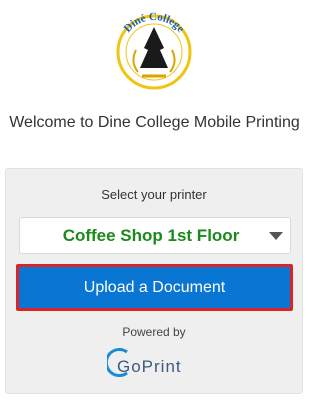 The width and height of the screenshot is (320, 400). I want to click on upload-document-button: Upload a Document, so click(154, 287).